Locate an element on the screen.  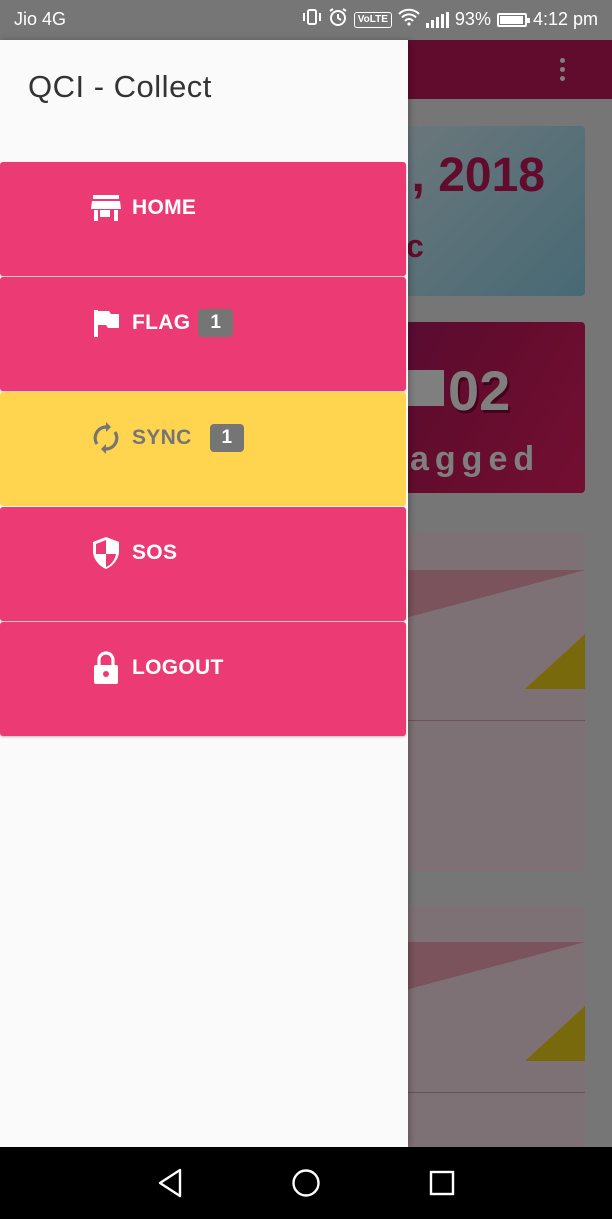
sync-icon is located at coordinates (106, 438).